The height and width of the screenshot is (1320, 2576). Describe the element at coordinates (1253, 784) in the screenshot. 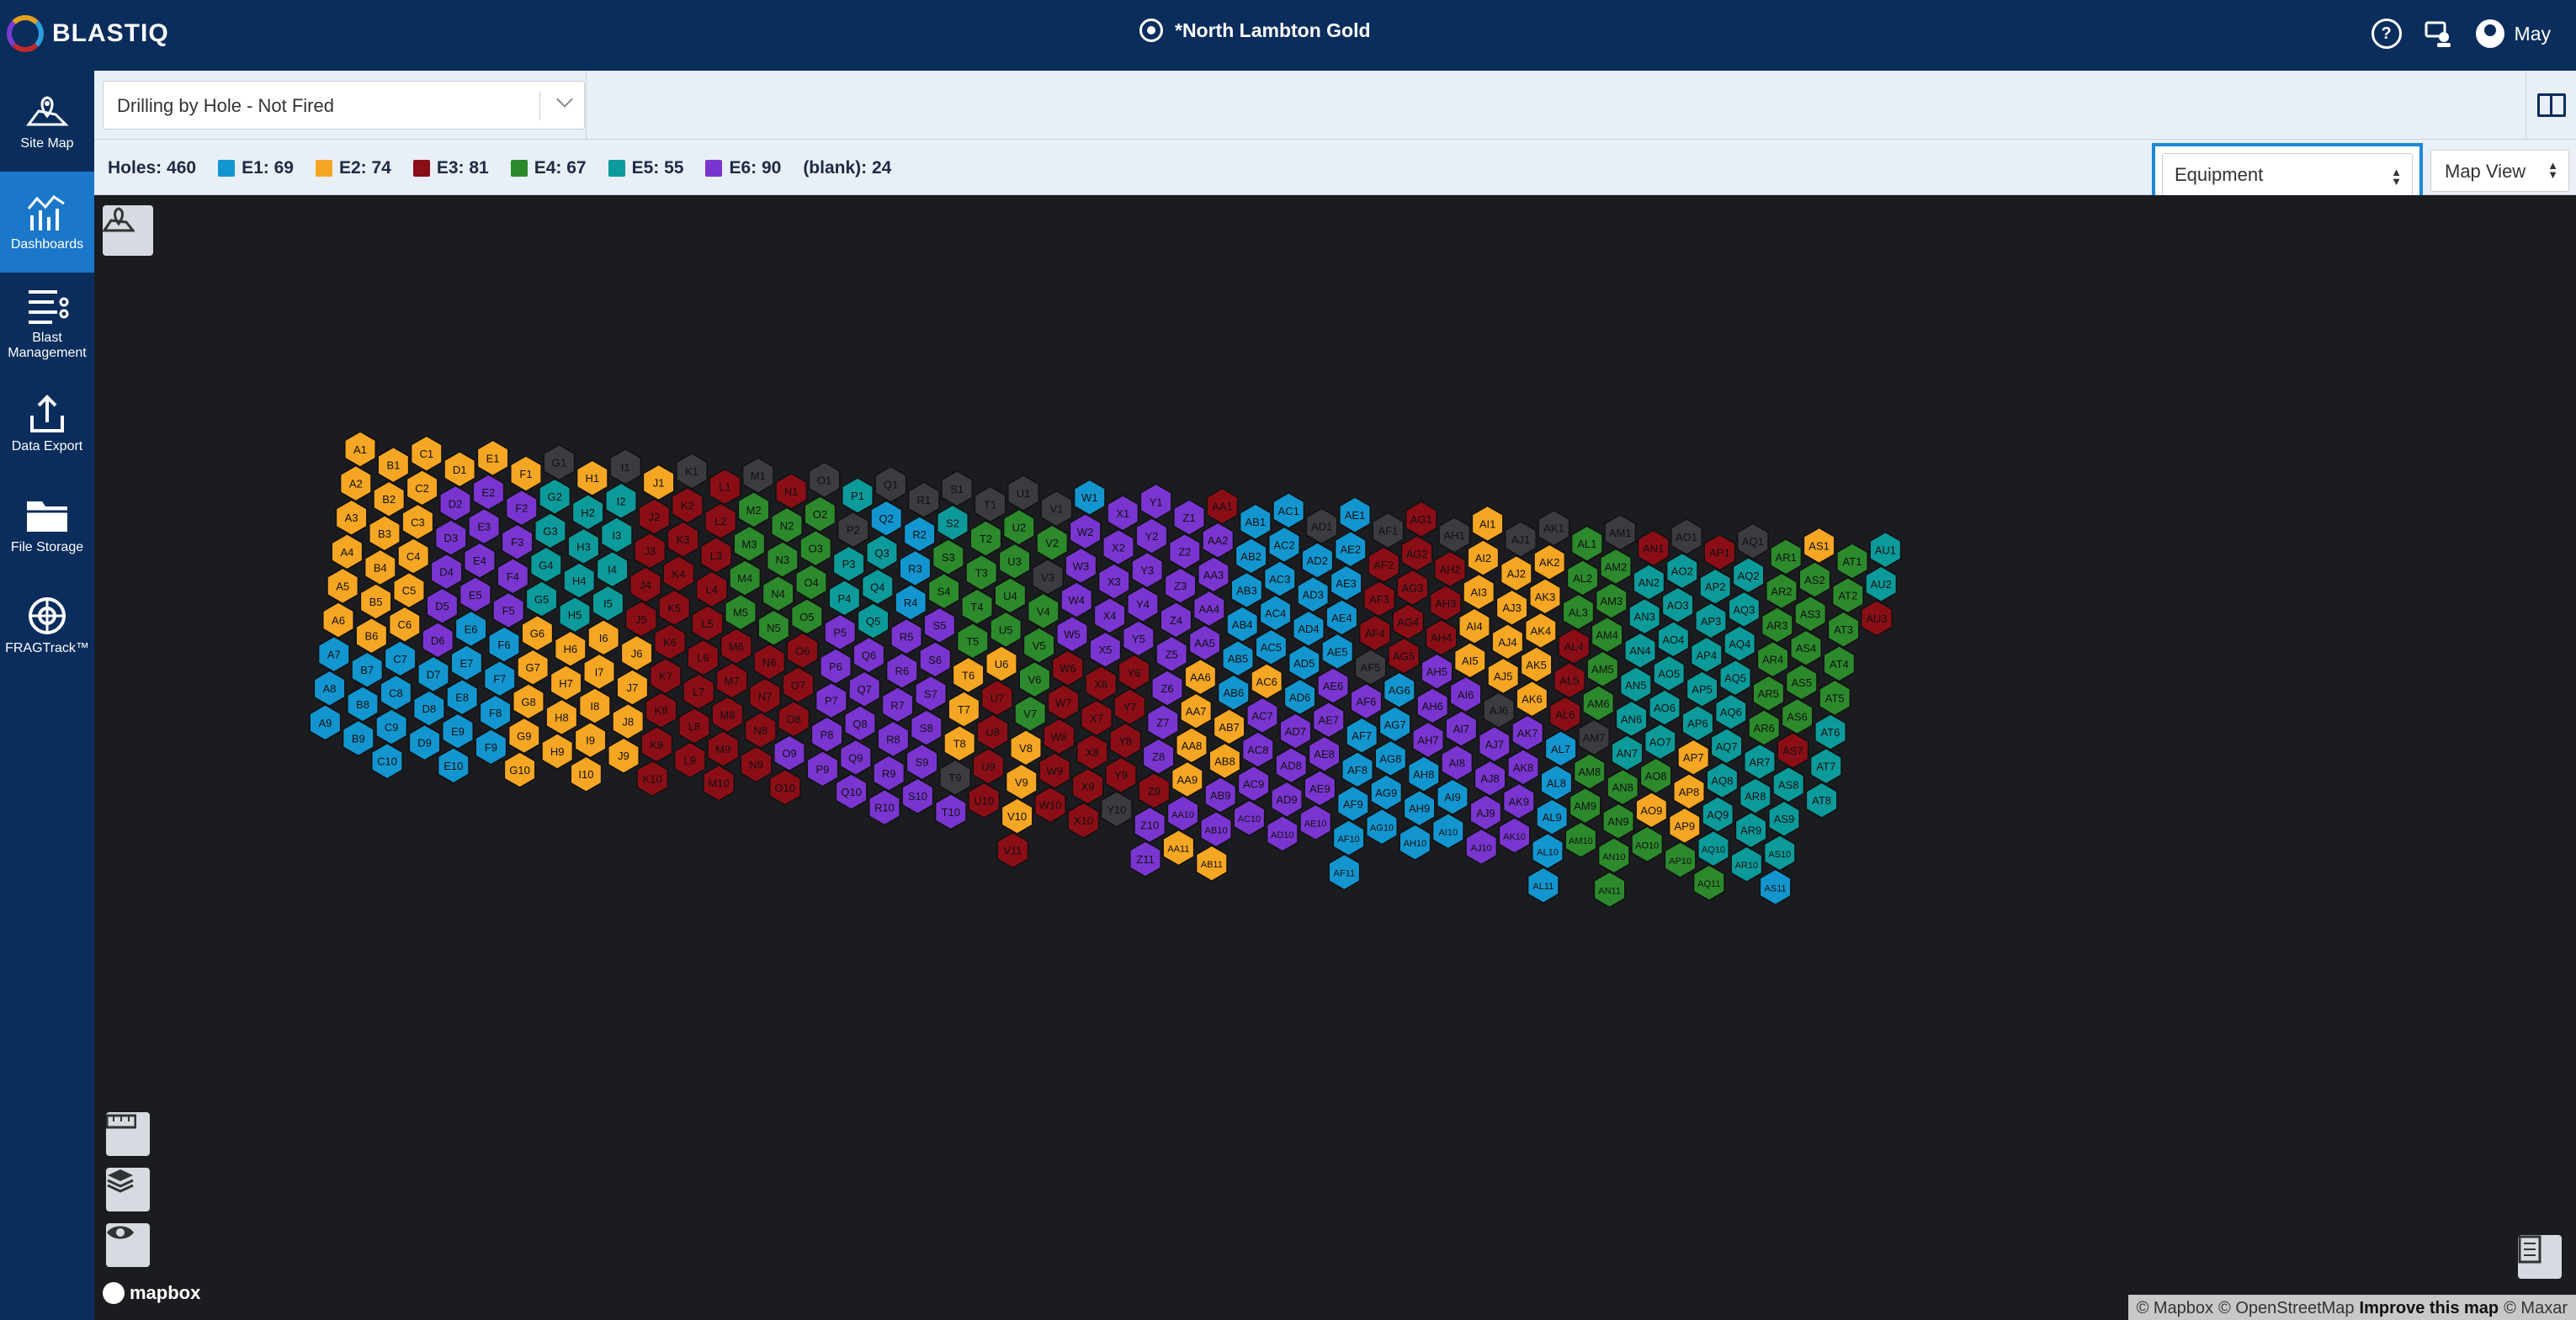

I see `drill-hole: AC9` at that location.